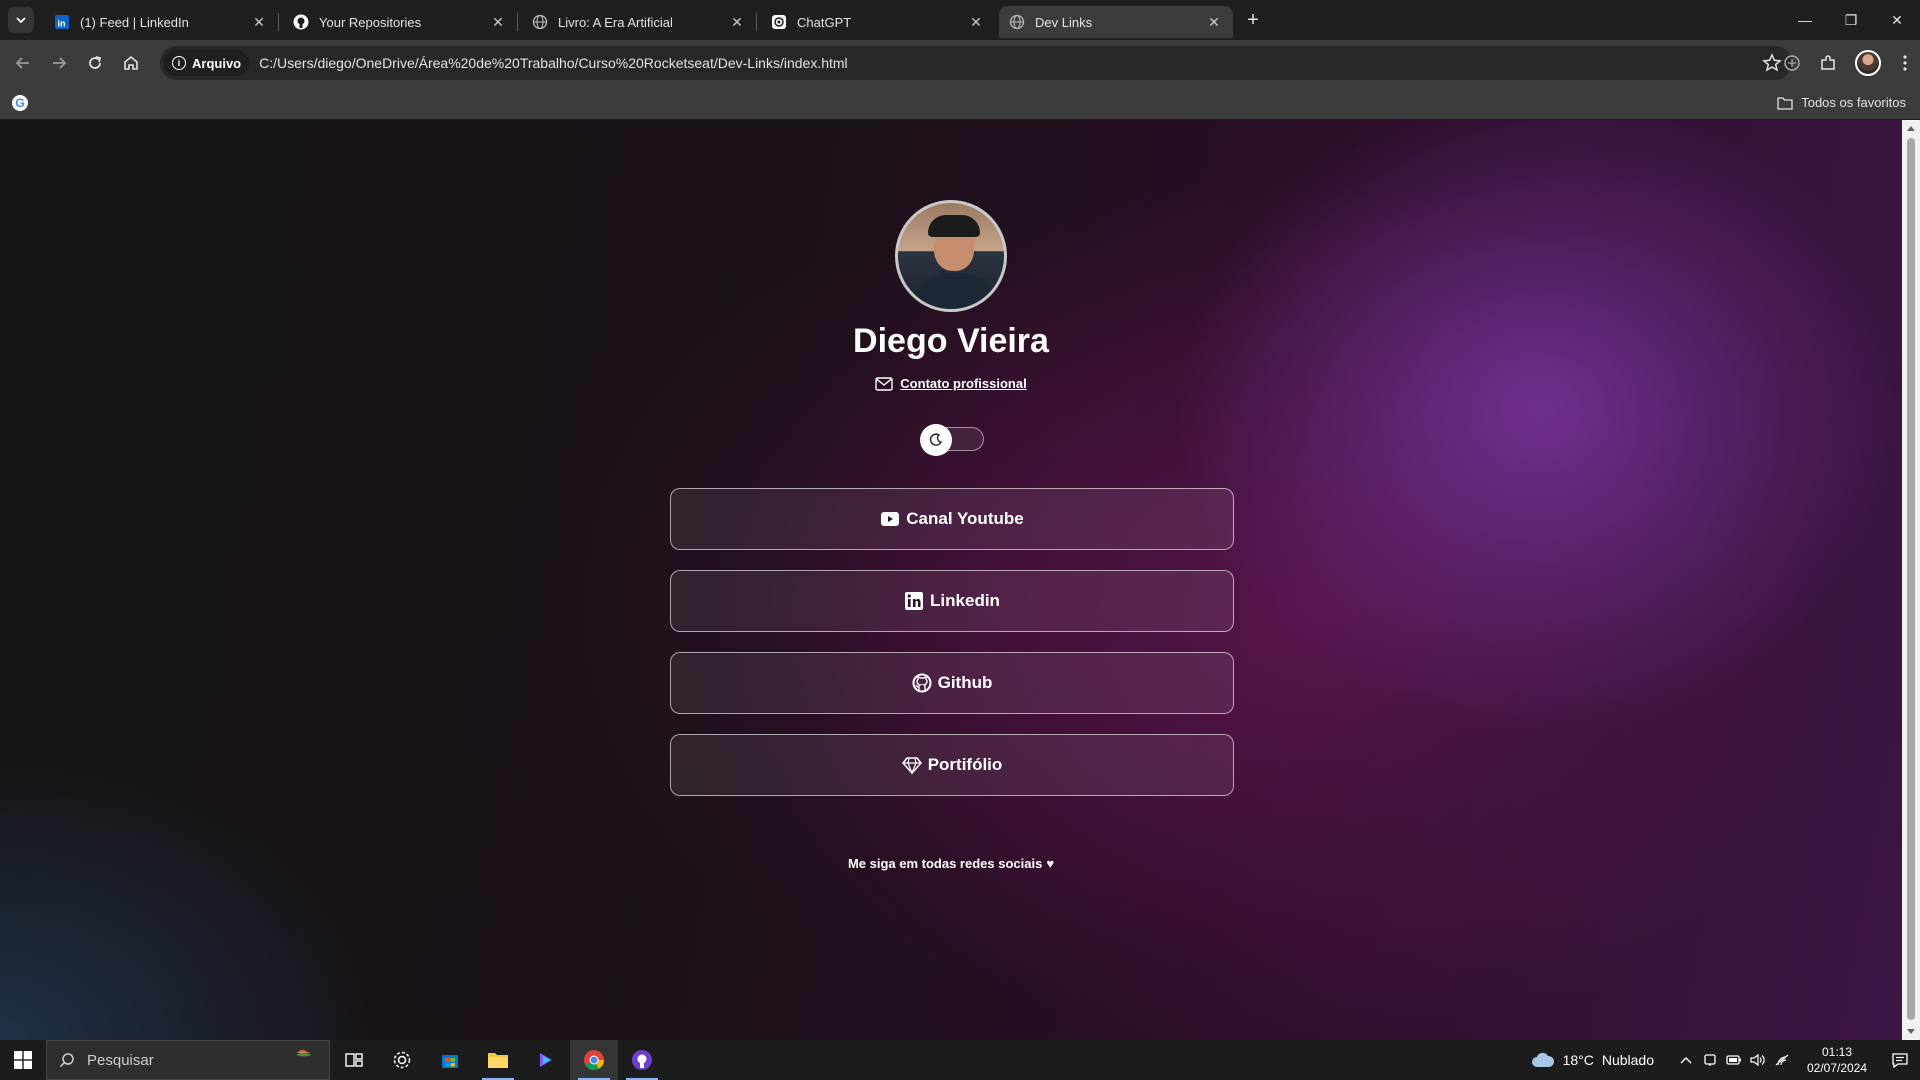  I want to click on meet-now-icon, so click(1710, 1060).